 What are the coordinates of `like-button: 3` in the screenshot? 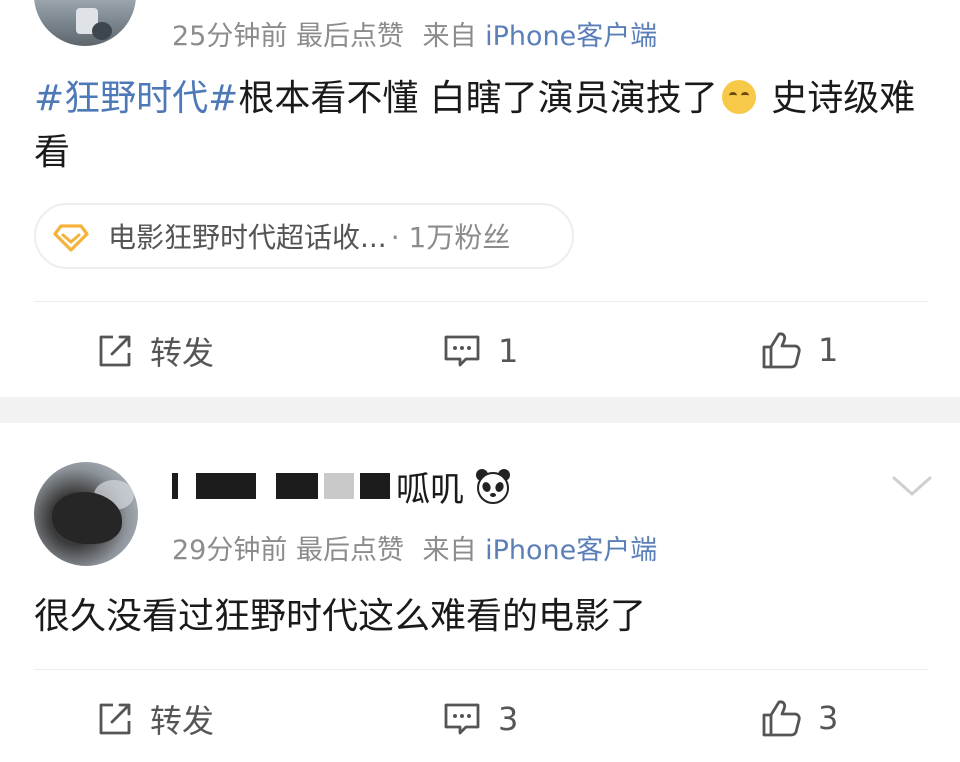 It's located at (799, 718).